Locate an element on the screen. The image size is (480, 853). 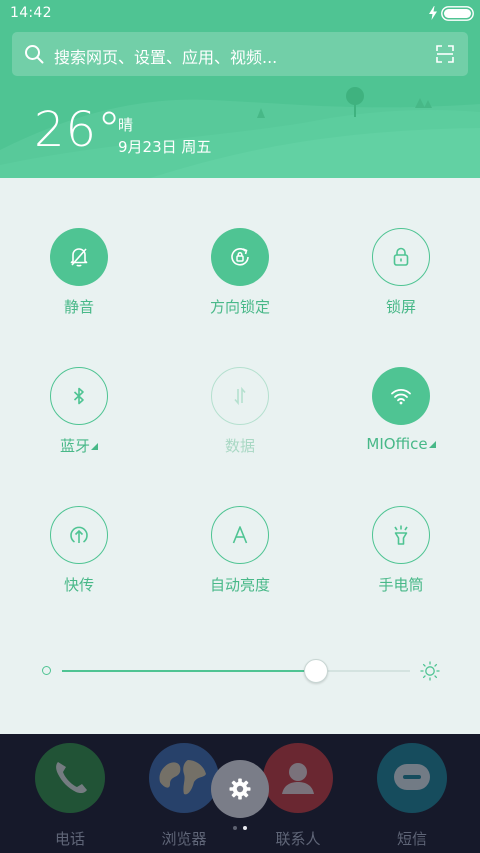
toggle-label: 蓝牙 is located at coordinates (79, 445).